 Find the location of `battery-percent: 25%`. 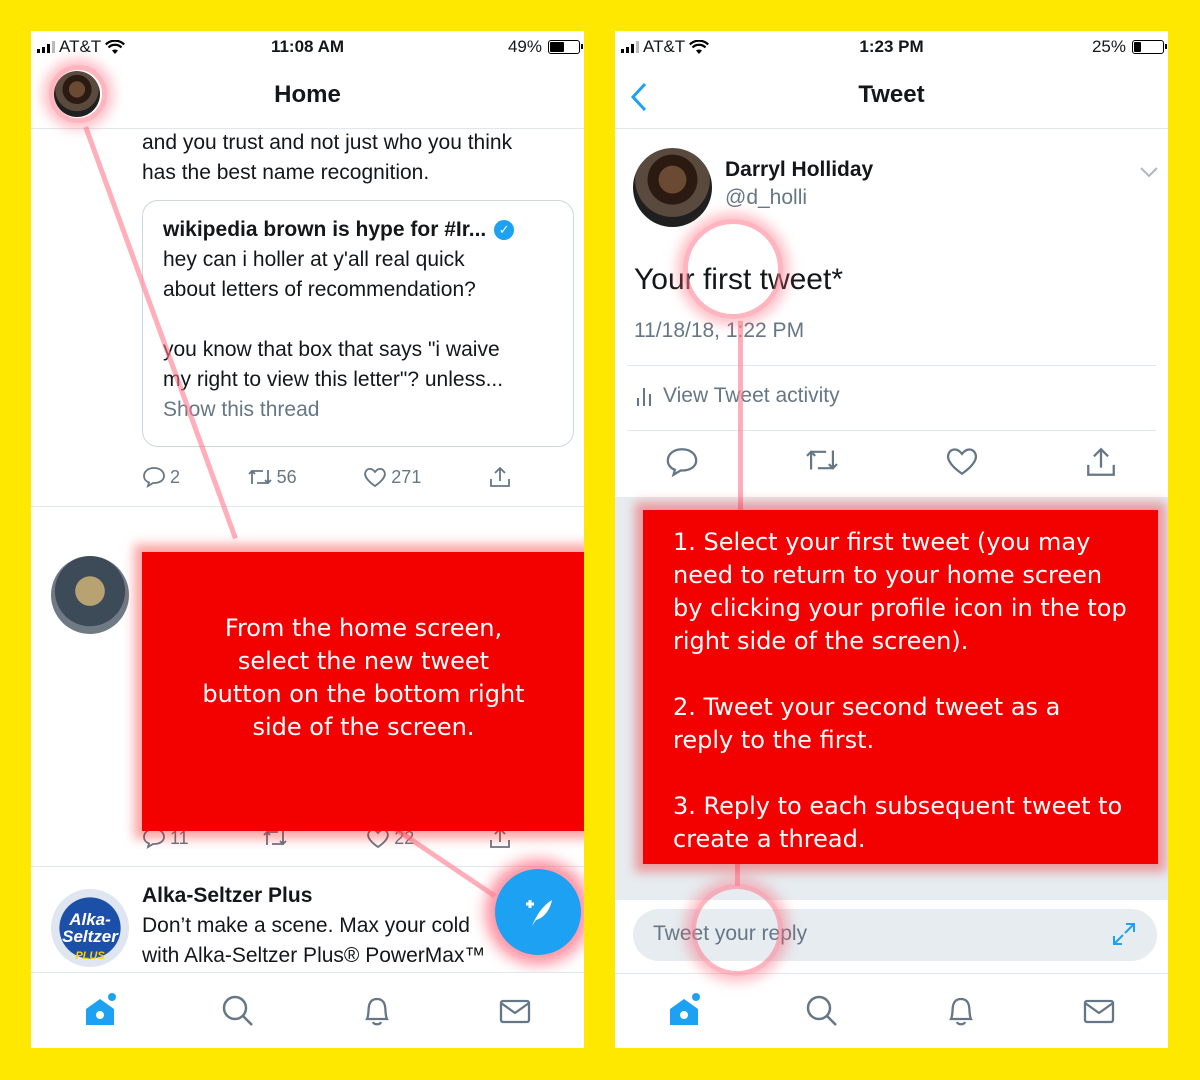

battery-percent: 25% is located at coordinates (1108, 46).